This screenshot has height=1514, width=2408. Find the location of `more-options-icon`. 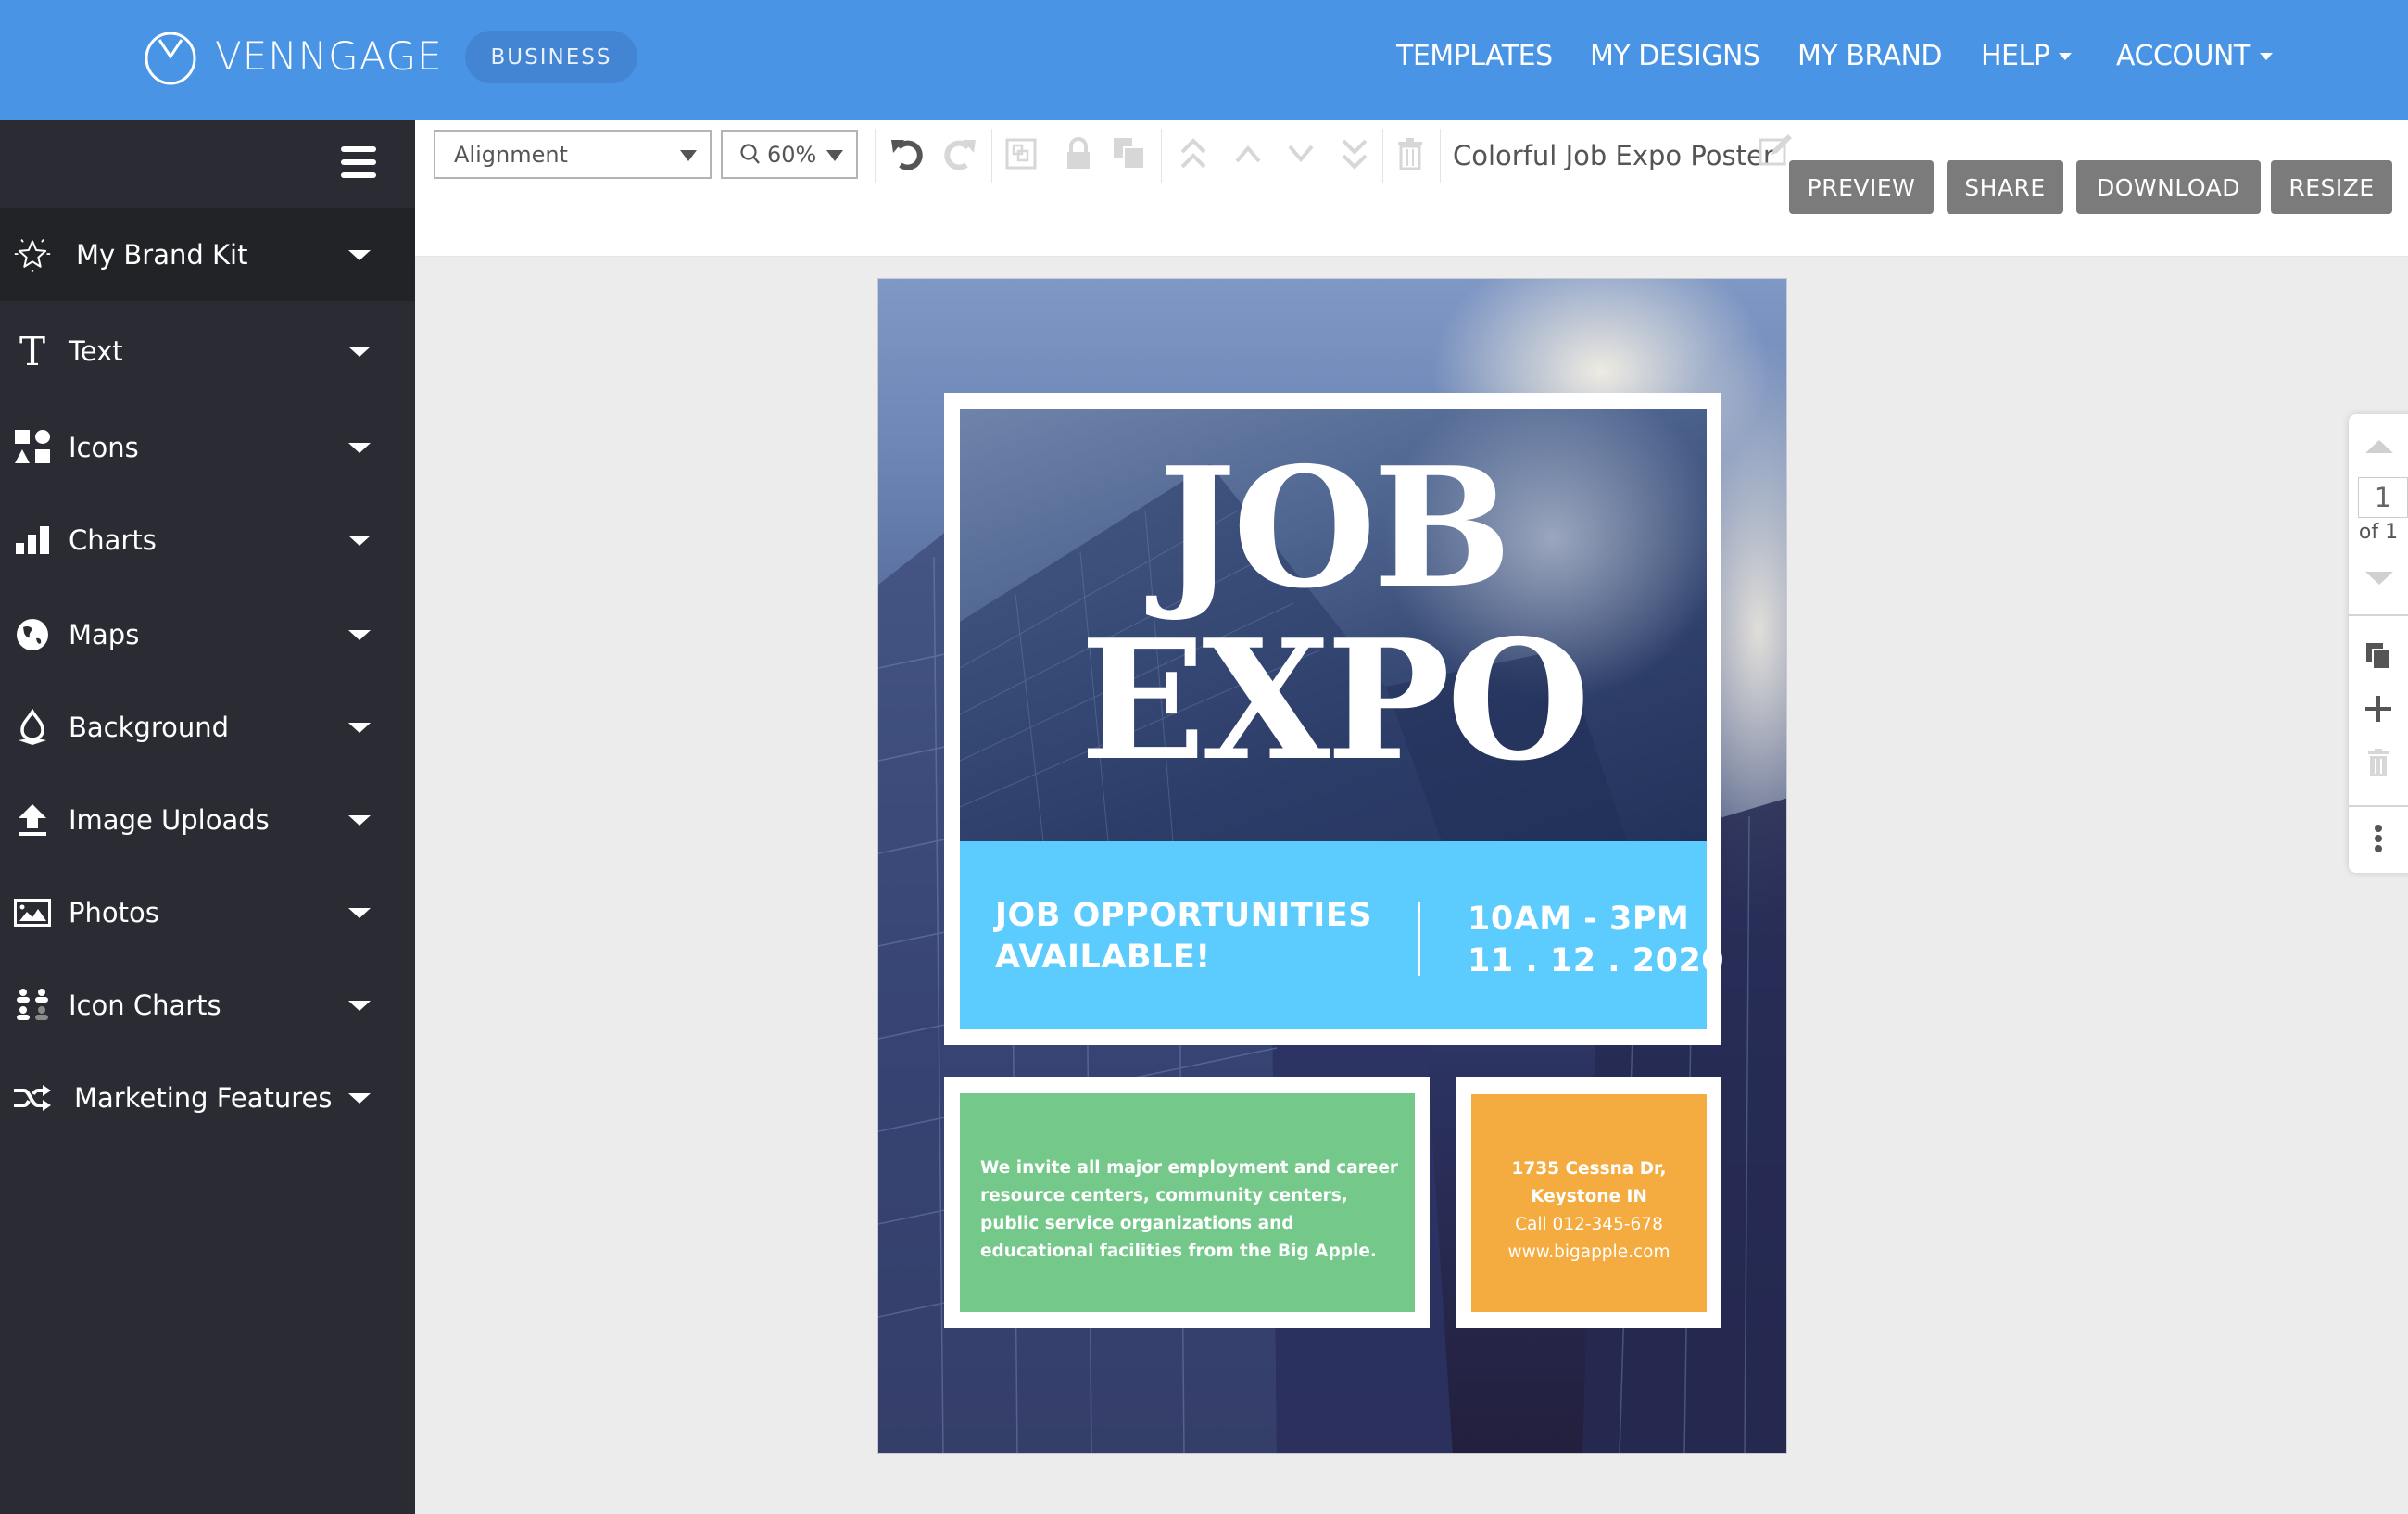

more-options-icon is located at coordinates (2378, 839).